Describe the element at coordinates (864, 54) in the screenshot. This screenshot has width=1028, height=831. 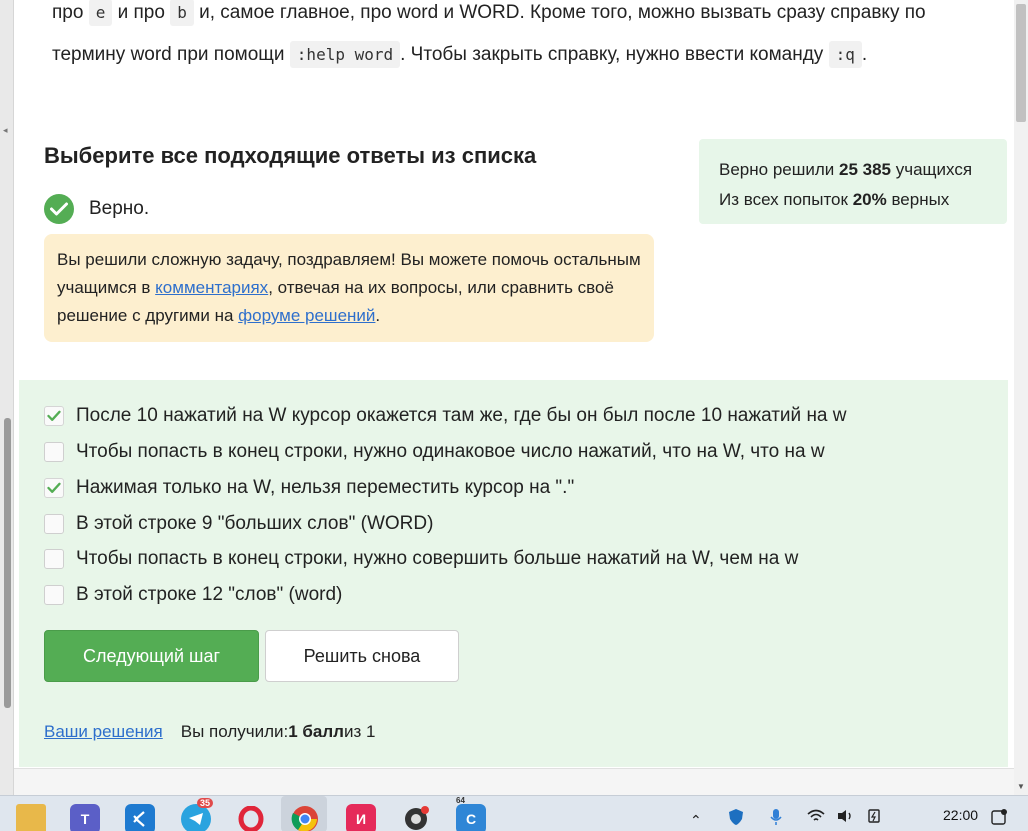
I see `text-fragment: .` at that location.